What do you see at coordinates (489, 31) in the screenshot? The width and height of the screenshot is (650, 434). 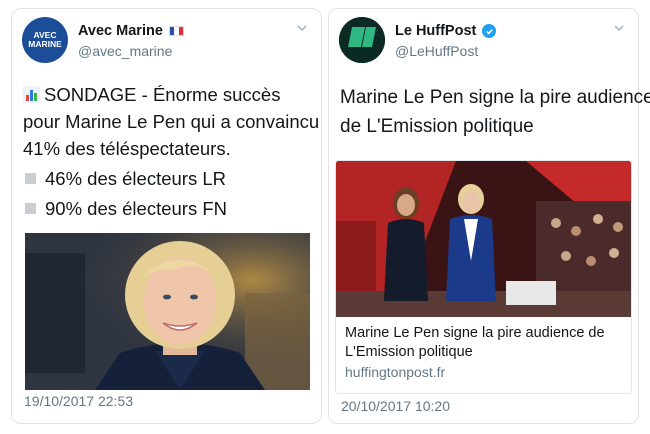 I see `verified-badge-icon` at bounding box center [489, 31].